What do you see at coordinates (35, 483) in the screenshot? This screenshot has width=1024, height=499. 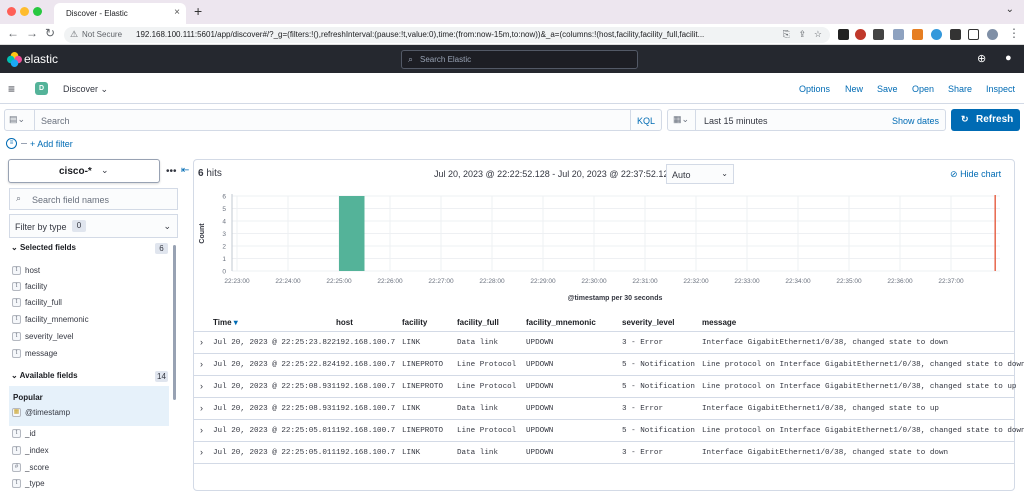 I see `field-name: _type` at bounding box center [35, 483].